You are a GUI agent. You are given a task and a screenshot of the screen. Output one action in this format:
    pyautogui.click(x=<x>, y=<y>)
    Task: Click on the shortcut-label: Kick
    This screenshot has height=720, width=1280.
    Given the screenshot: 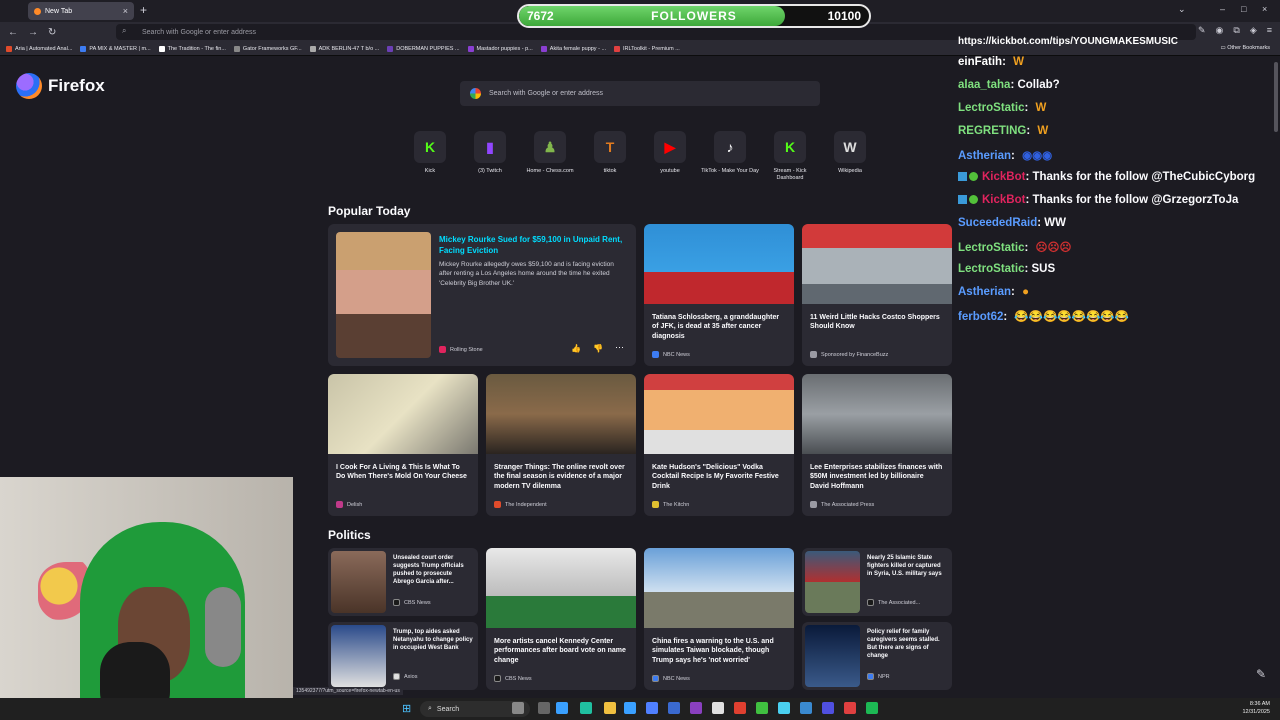 What is the action you would take?
    pyautogui.click(x=430, y=171)
    